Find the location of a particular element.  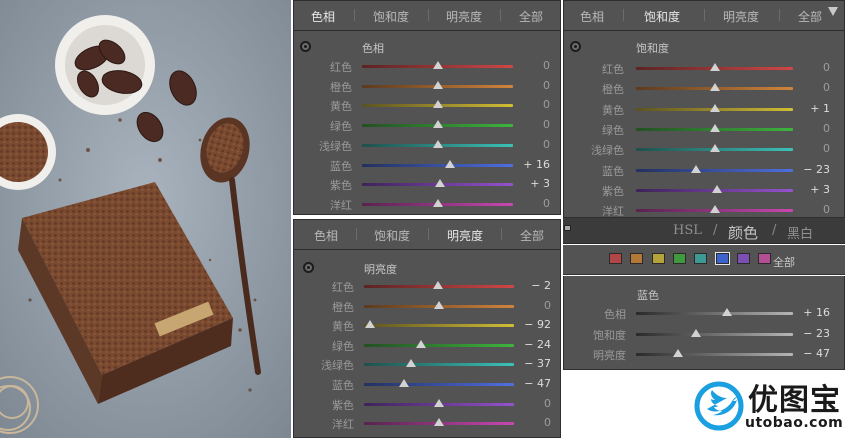

black-white-mode: 黑白 is located at coordinates (800, 232).